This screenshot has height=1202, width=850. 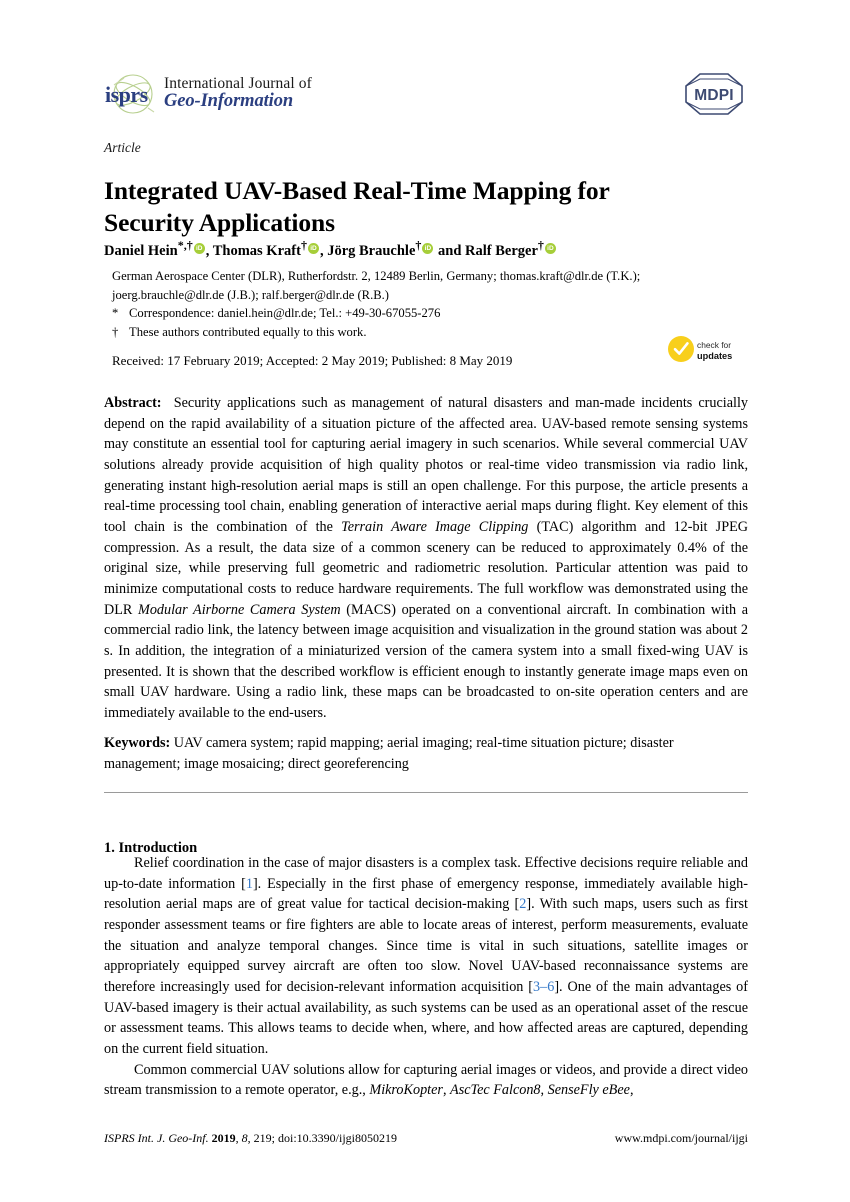 What do you see at coordinates (406, 1090) in the screenshot?
I see `product-name: MikroKopter` at bounding box center [406, 1090].